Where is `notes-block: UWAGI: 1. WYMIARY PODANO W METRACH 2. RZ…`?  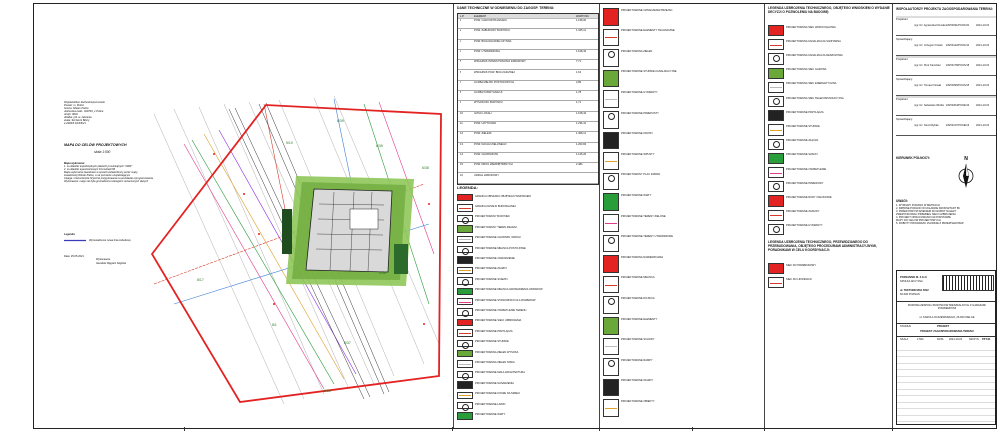 notes-block: UWAGI: 1. WYMIARY PODANO W METRACH 2. RZ… is located at coordinates (946, 212).